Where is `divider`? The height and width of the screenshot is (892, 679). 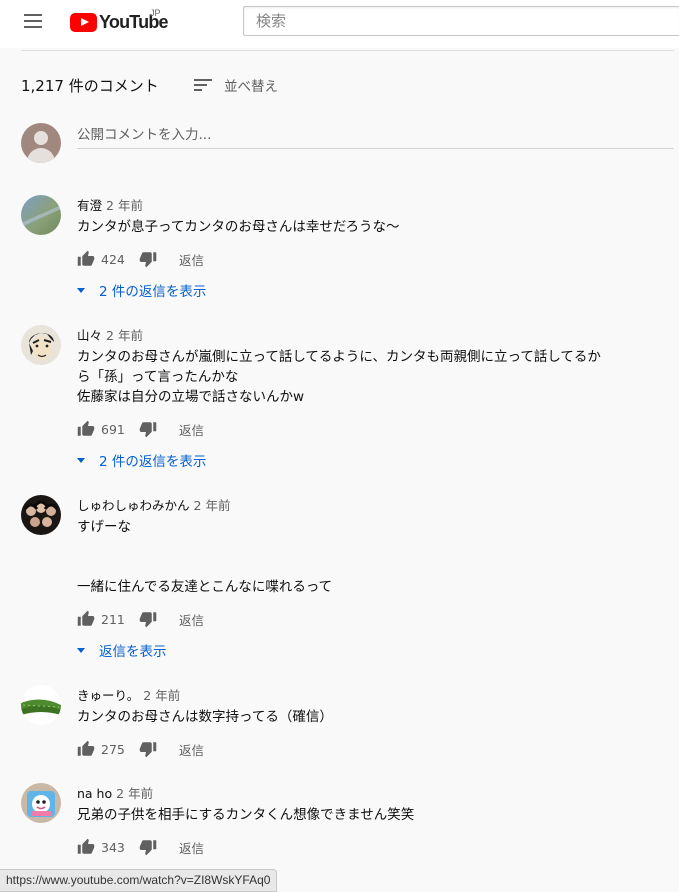 divider is located at coordinates (347, 50).